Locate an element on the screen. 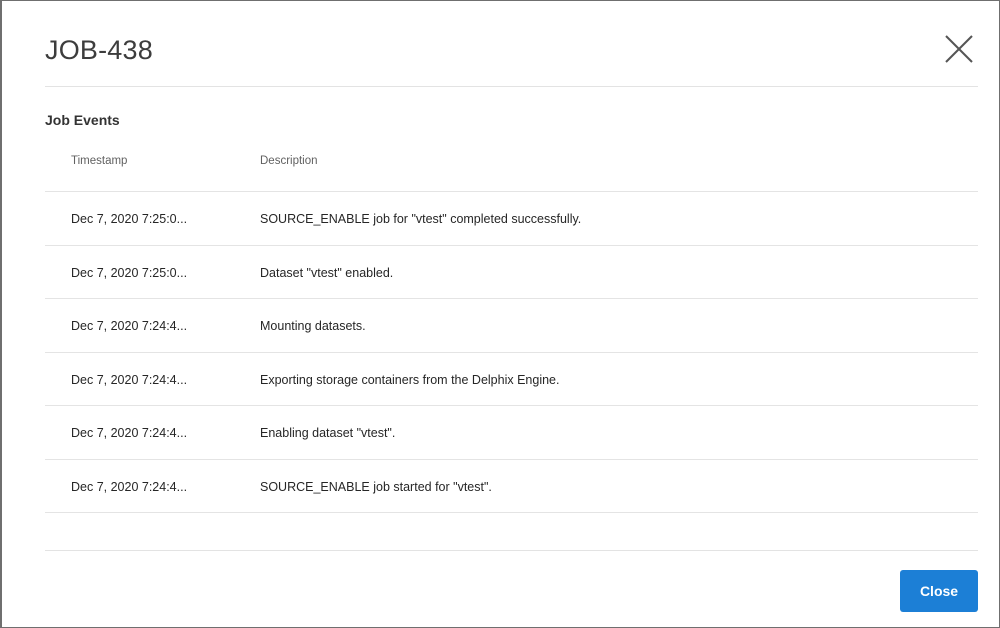 Image resolution: width=1000 pixels, height=628 pixels. row-description: Dataset "vtest" enabled. is located at coordinates (327, 272).